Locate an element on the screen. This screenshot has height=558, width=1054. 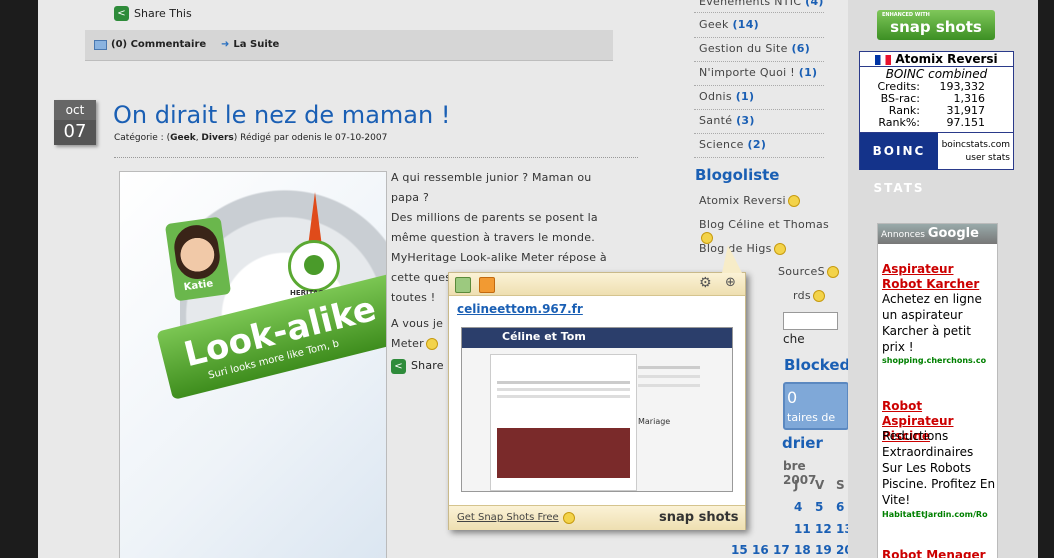
popup-url: celineettom.967.fr is located at coordinates (520, 309).